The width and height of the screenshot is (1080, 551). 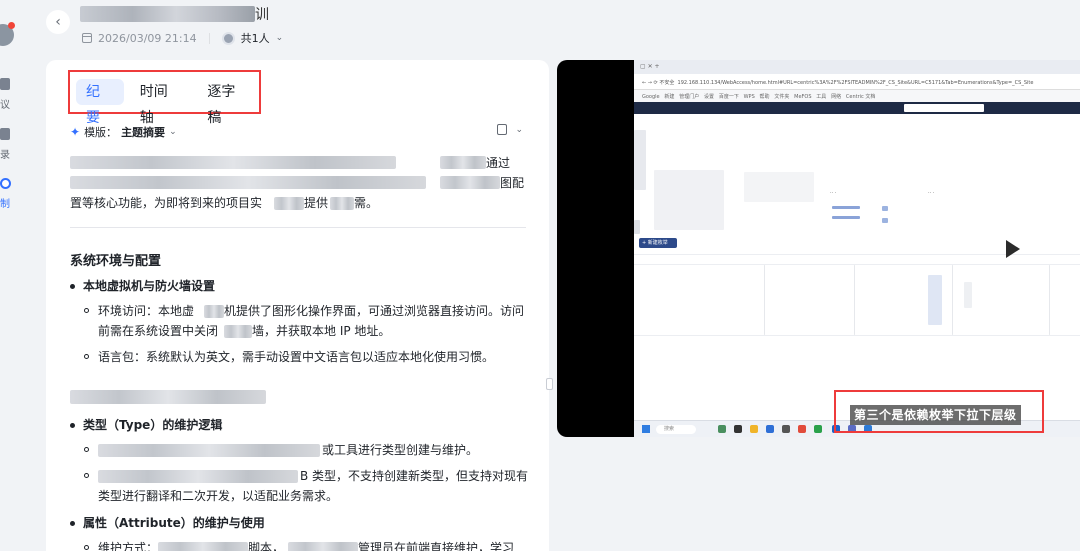 I want to click on bullet-text: B 类型，不支持创建新类型，但支持对现有, so click(x=414, y=476).